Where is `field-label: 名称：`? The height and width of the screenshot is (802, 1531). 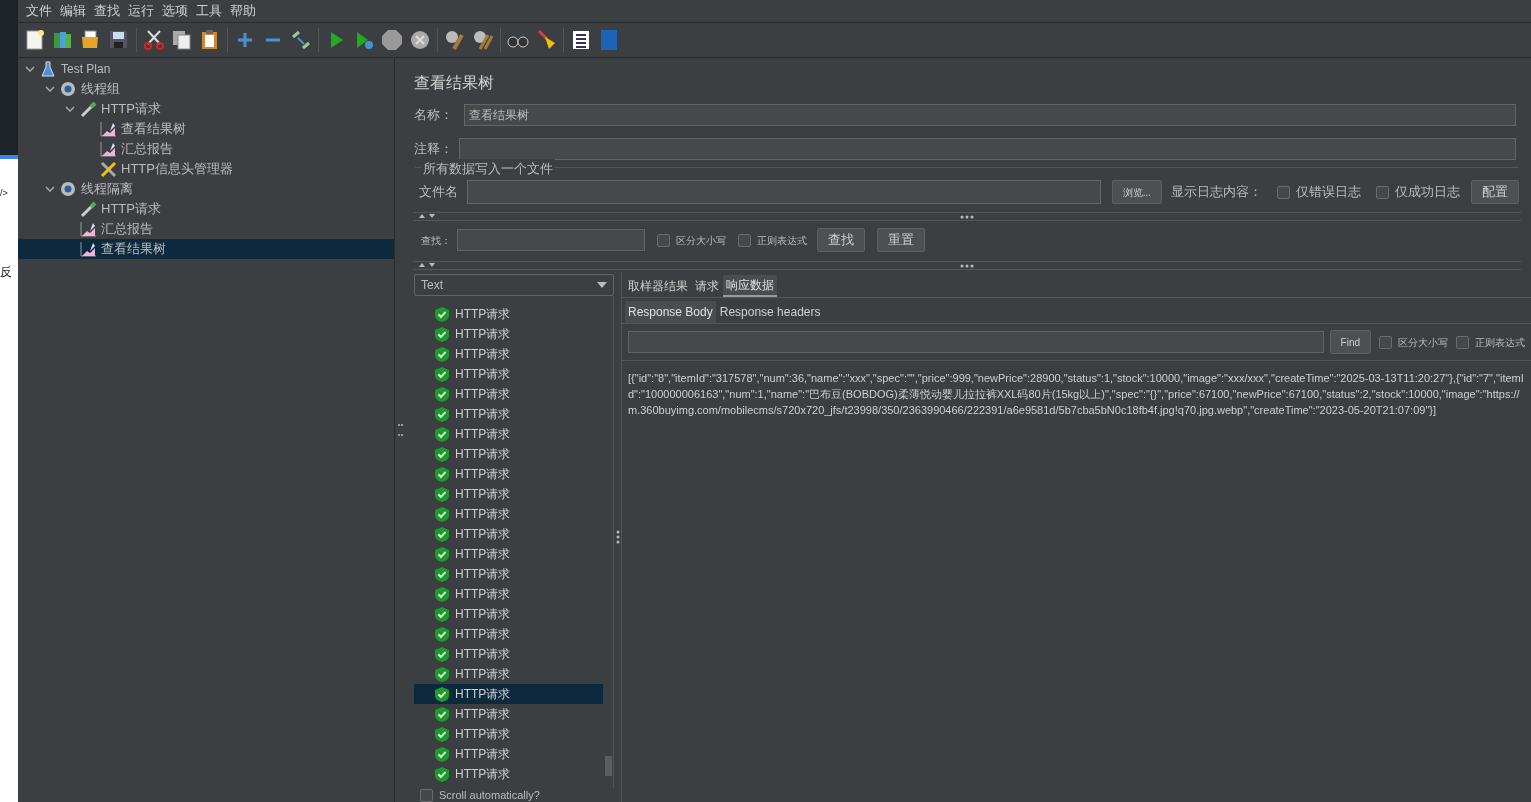
field-label: 名称： is located at coordinates (434, 115).